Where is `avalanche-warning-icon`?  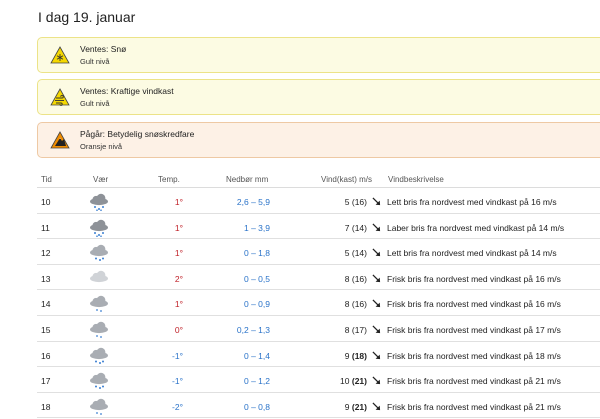 avalanche-warning-icon is located at coordinates (60, 140).